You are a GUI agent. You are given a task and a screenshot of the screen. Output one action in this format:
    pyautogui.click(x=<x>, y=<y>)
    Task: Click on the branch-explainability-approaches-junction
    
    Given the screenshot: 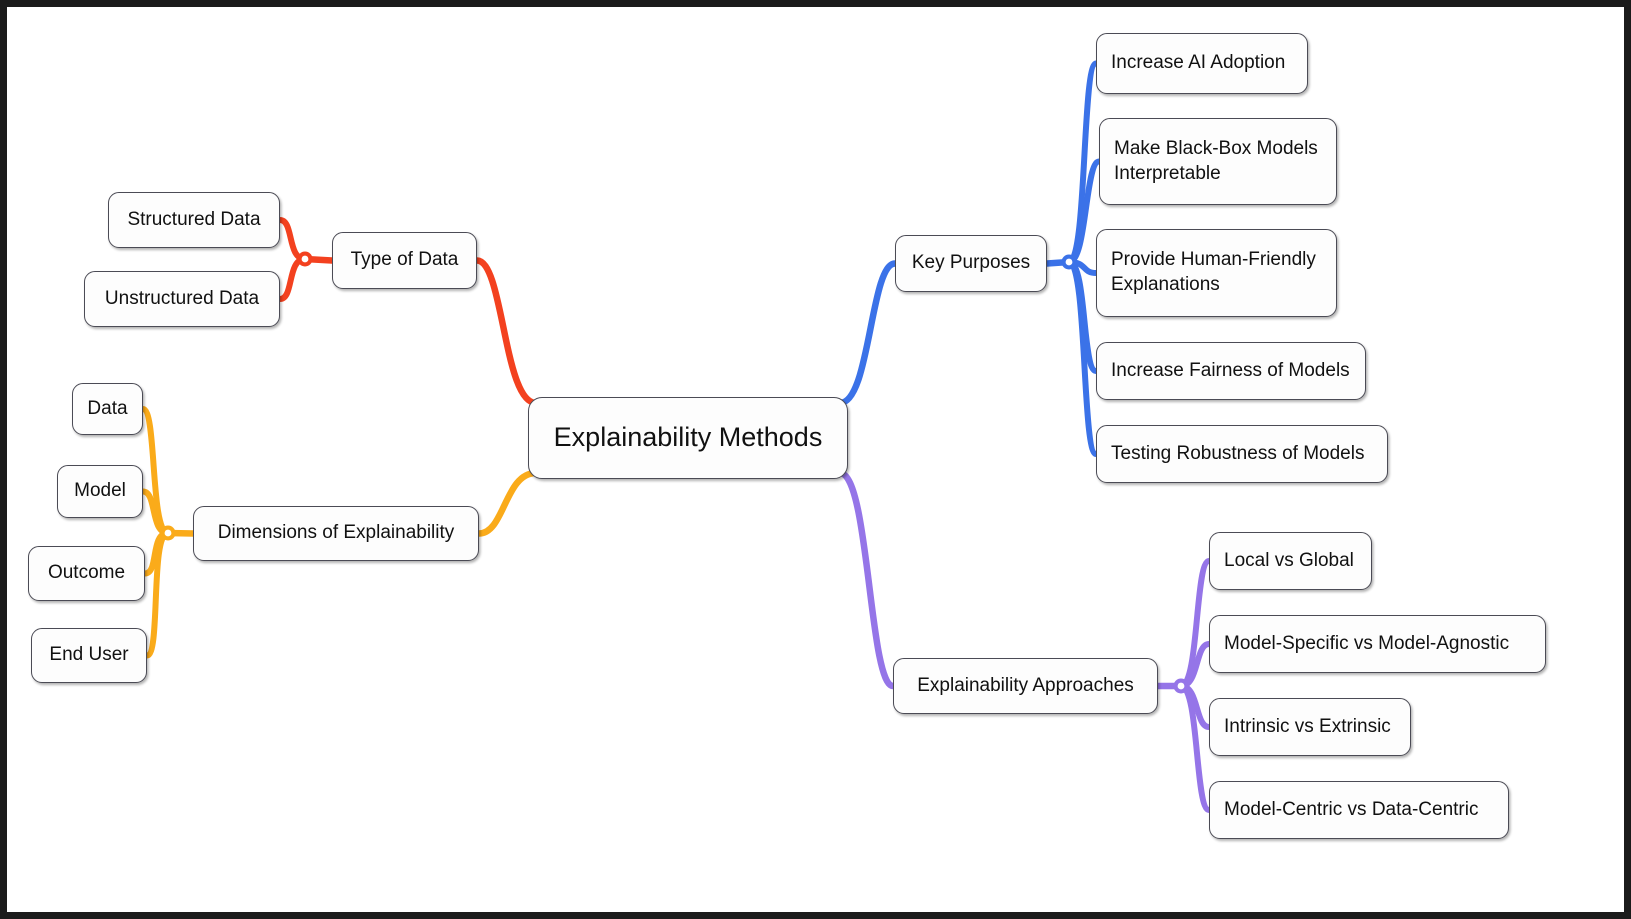 What is the action you would take?
    pyautogui.click(x=1181, y=686)
    